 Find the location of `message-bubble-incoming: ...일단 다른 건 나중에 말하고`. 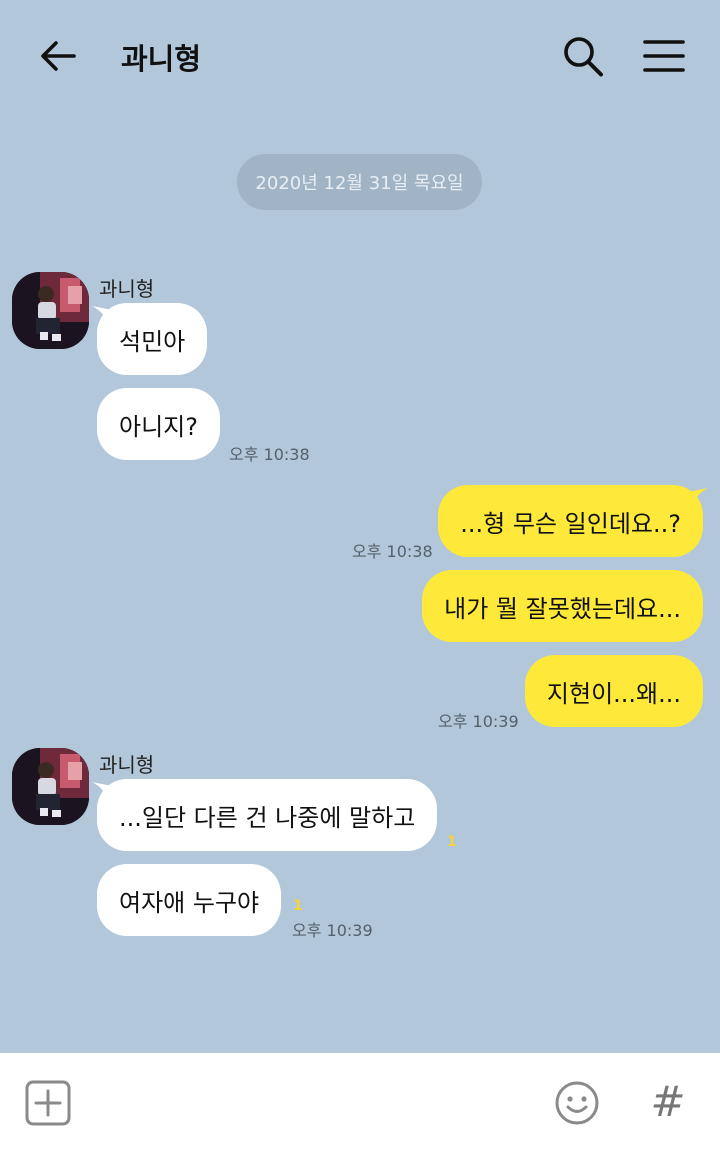

message-bubble-incoming: ...일단 다른 건 나중에 말하고 is located at coordinates (267, 815).